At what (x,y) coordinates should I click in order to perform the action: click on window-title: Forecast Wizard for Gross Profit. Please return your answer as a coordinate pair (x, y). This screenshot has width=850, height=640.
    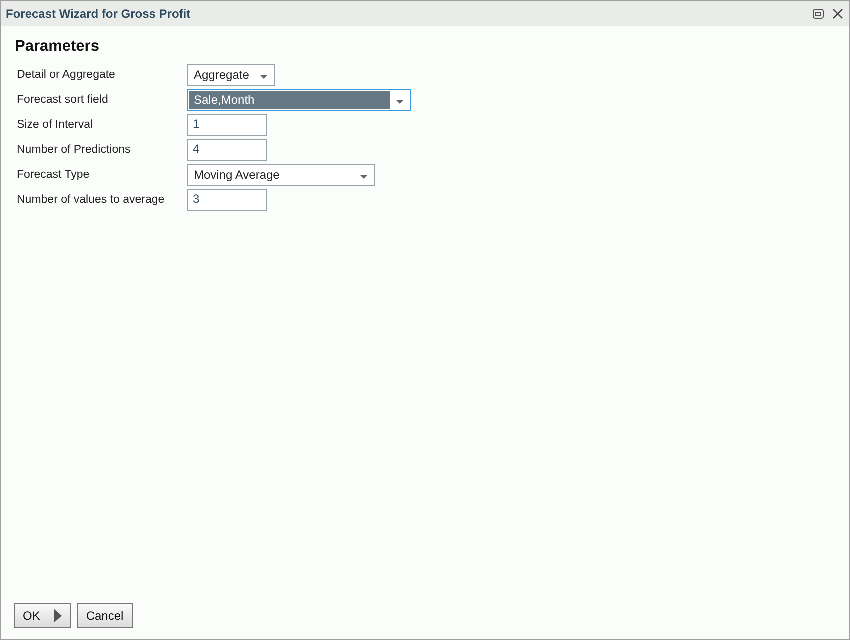
    Looking at the image, I should click on (99, 13).